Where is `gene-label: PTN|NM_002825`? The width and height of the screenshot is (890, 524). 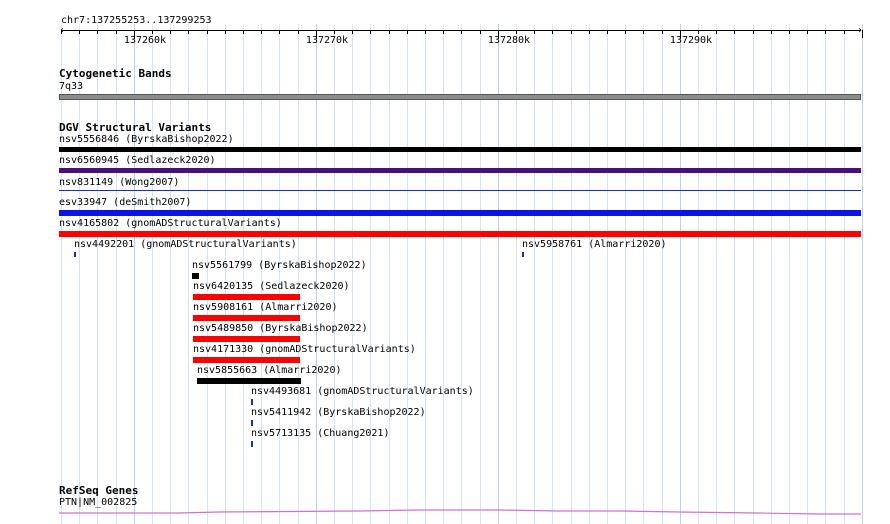
gene-label: PTN|NM_002825 is located at coordinates (98, 502).